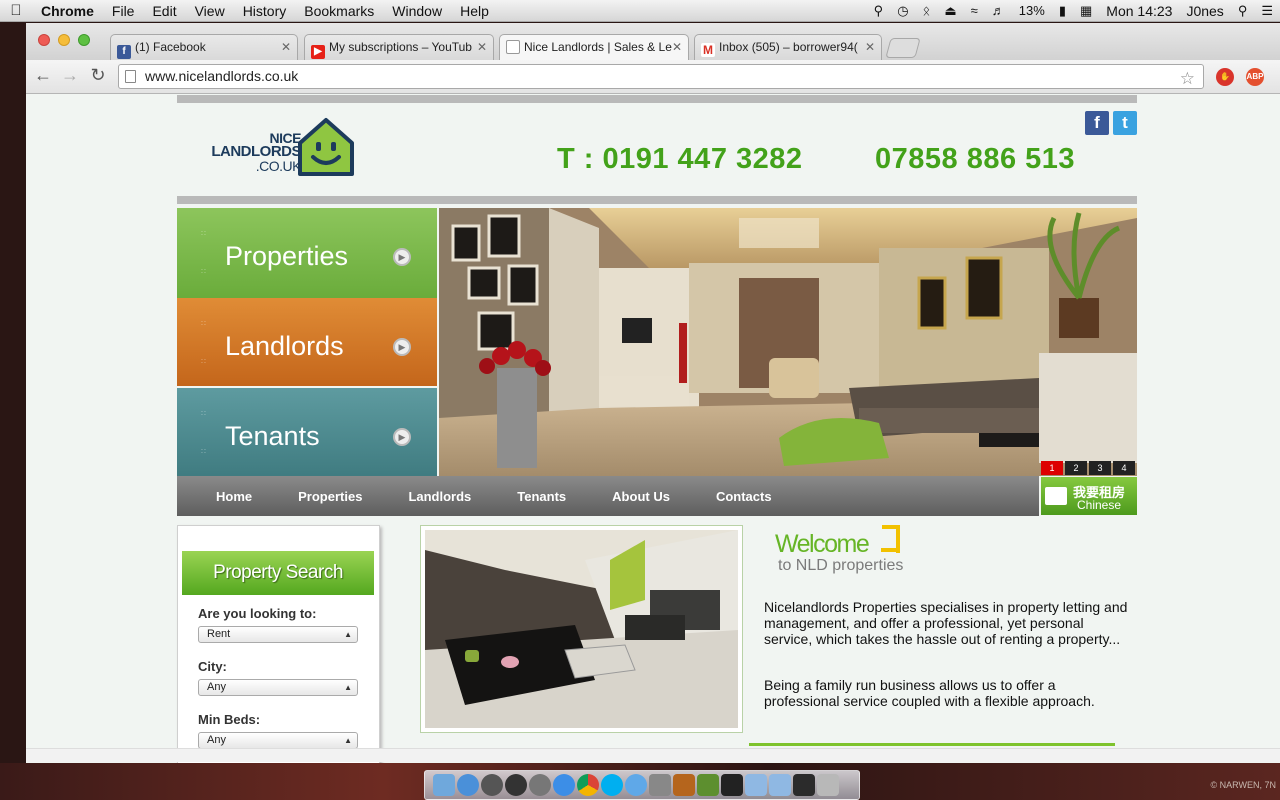 This screenshot has width=1280, height=800. What do you see at coordinates (70, 75) in the screenshot?
I see `forward-icon: →` at bounding box center [70, 75].